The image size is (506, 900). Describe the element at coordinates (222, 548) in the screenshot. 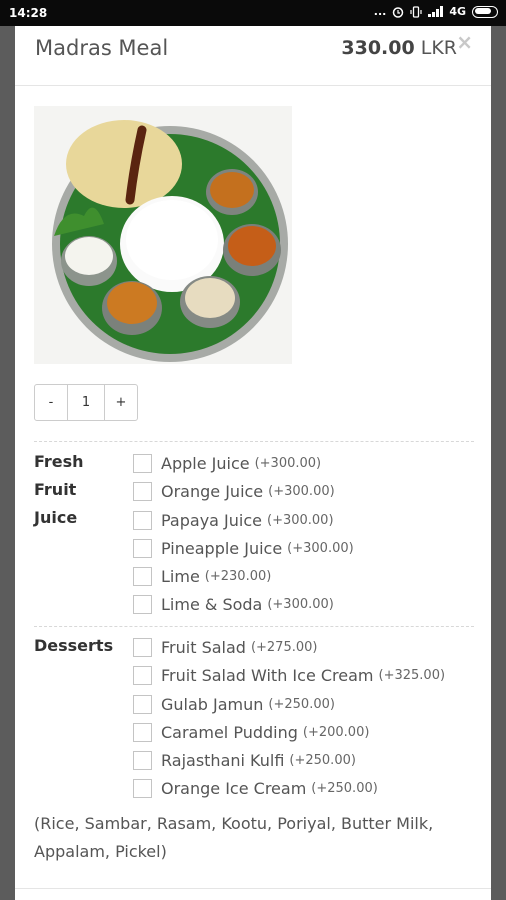

I see `option-name: Pineapple Juice` at that location.